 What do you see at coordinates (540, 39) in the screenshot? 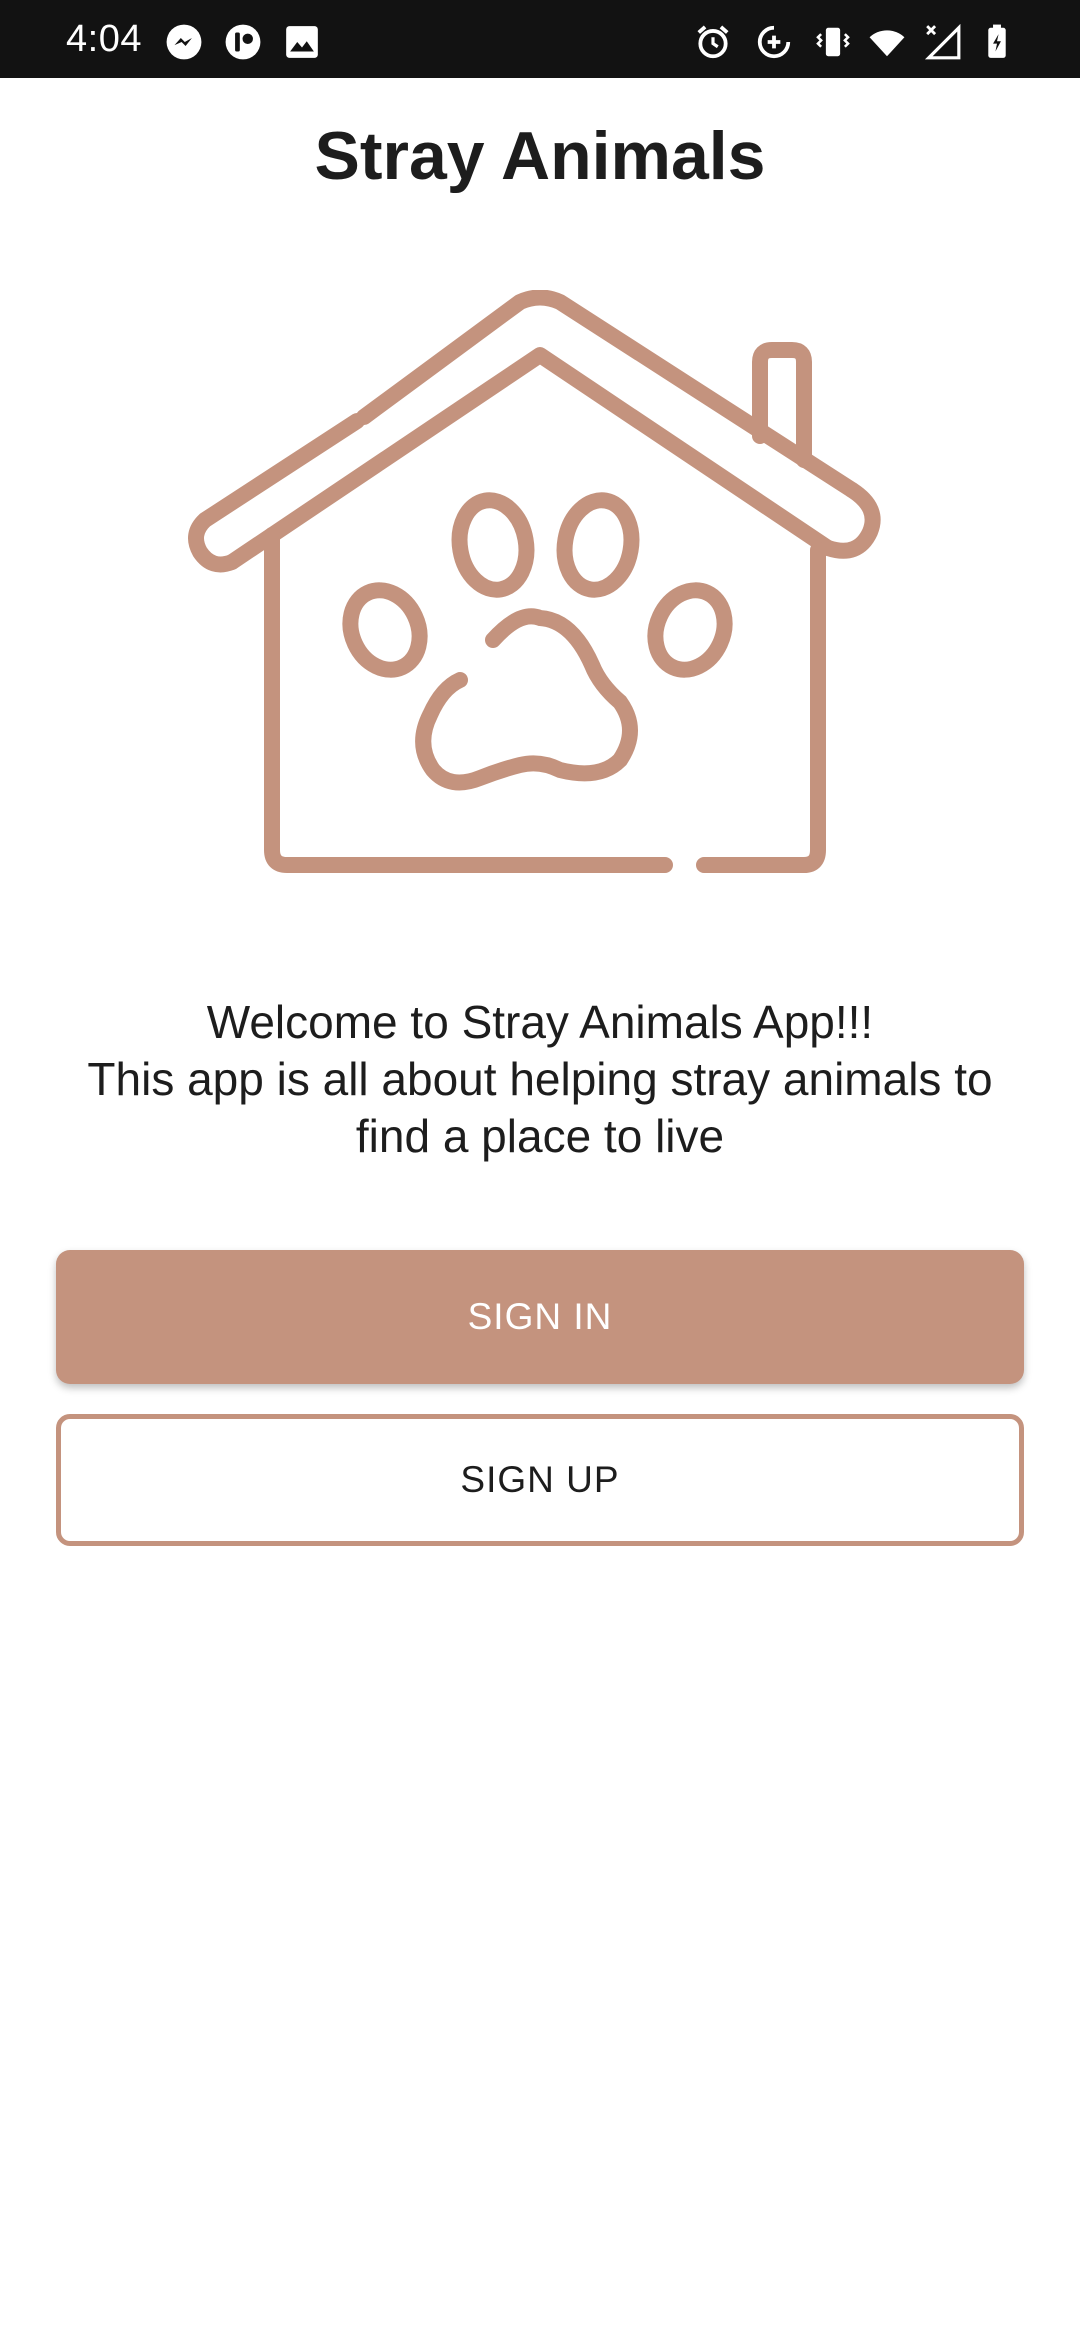
I see `status-bar: 4:04` at bounding box center [540, 39].